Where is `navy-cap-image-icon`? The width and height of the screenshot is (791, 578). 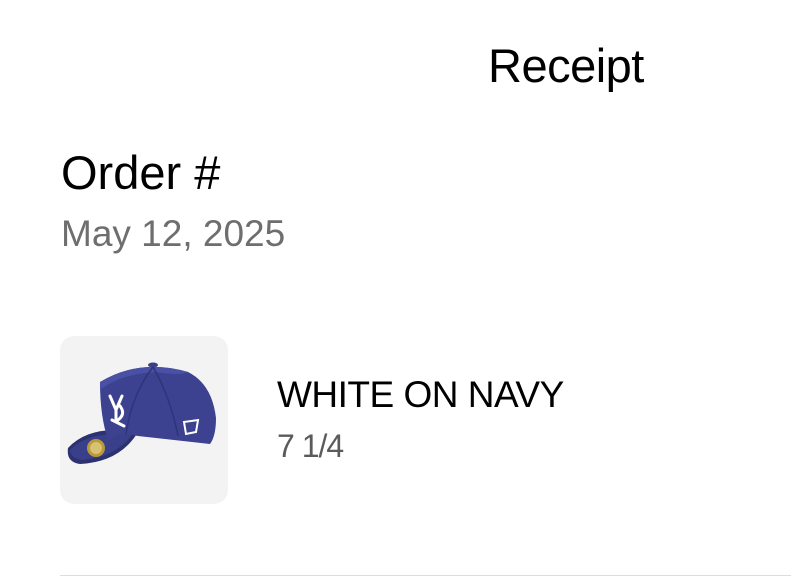
navy-cap-image-icon is located at coordinates (141, 413).